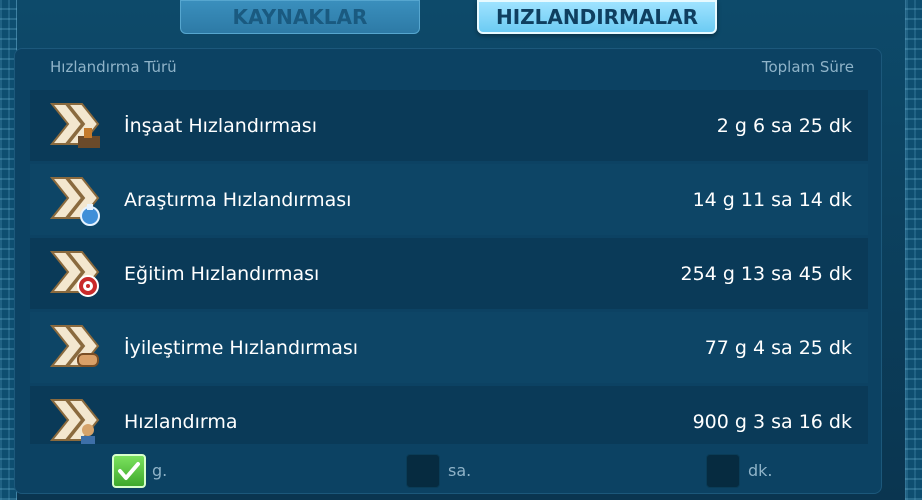 This screenshot has height=500, width=922. What do you see at coordinates (766, 273) in the screenshot?
I see `speedup-total-time: 254 g 13 sa 45 dk` at bounding box center [766, 273].